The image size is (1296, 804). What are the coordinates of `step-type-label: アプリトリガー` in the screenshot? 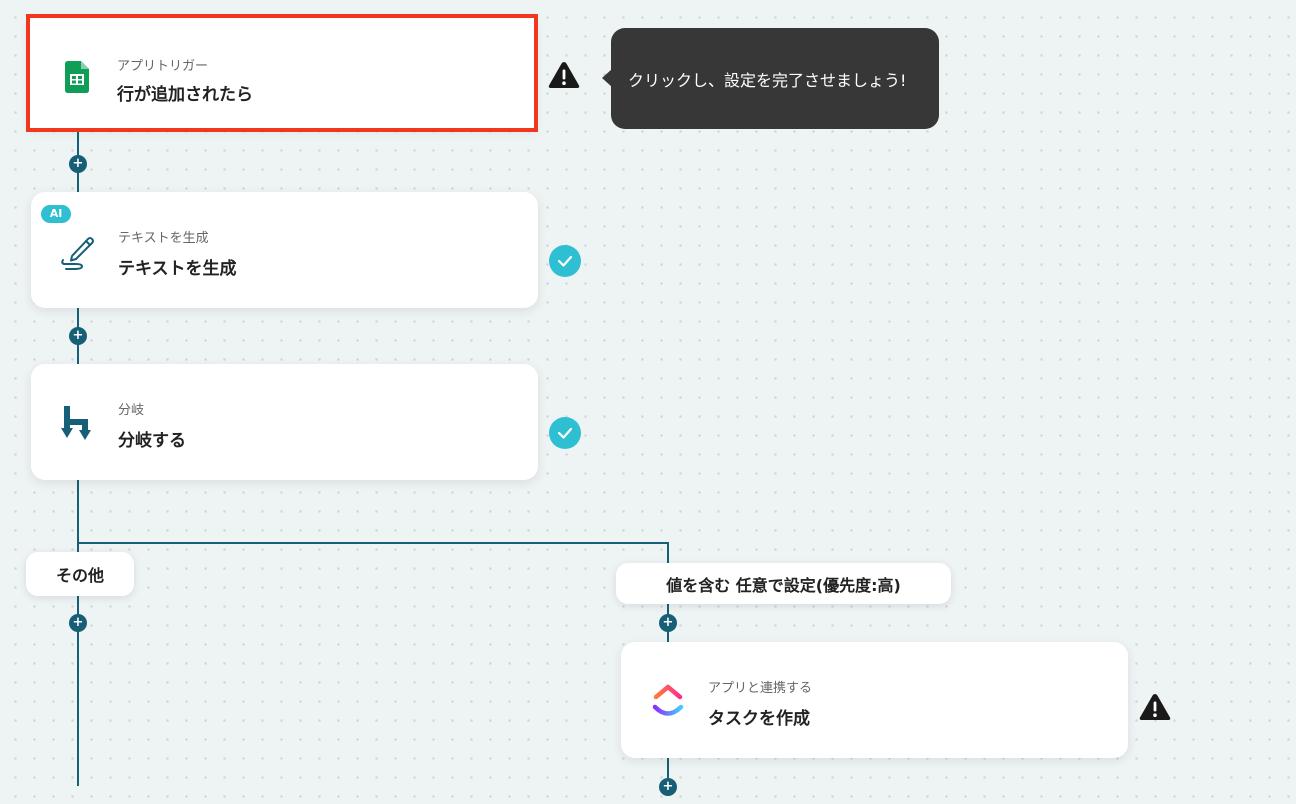 It's located at (163, 66).